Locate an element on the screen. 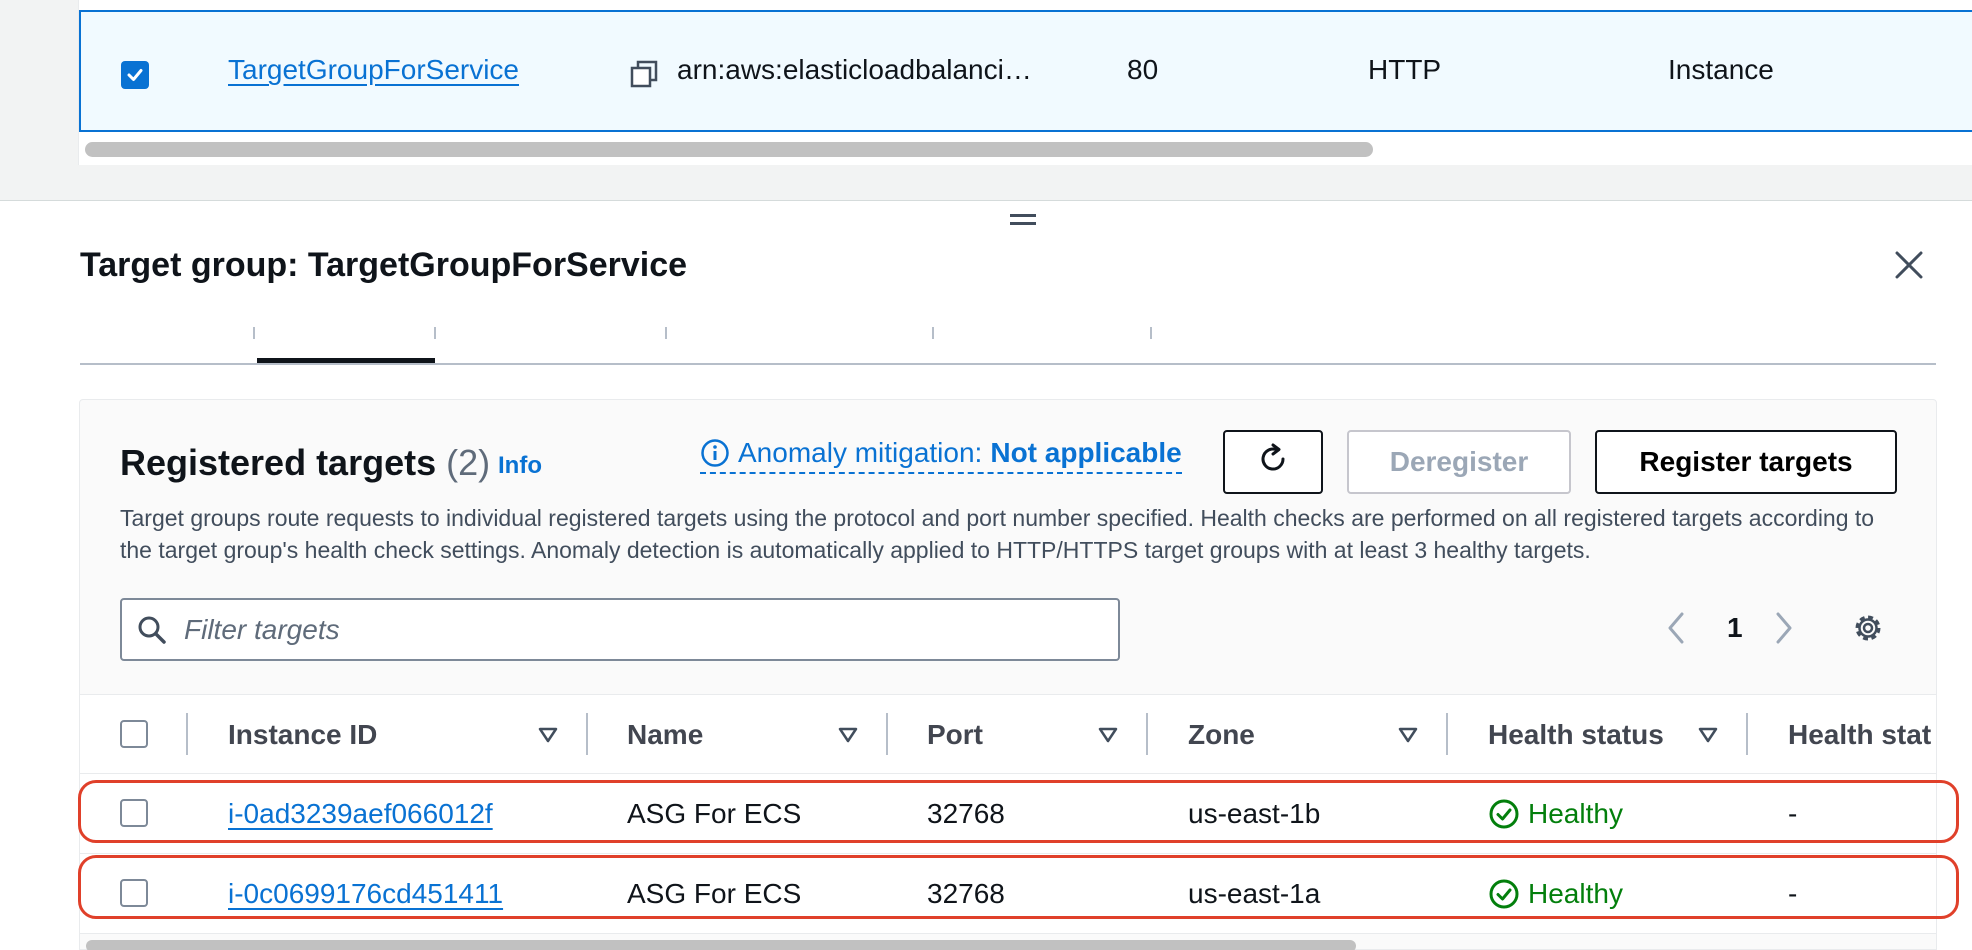  registered-targets-title: Registered targets is located at coordinates (278, 462).